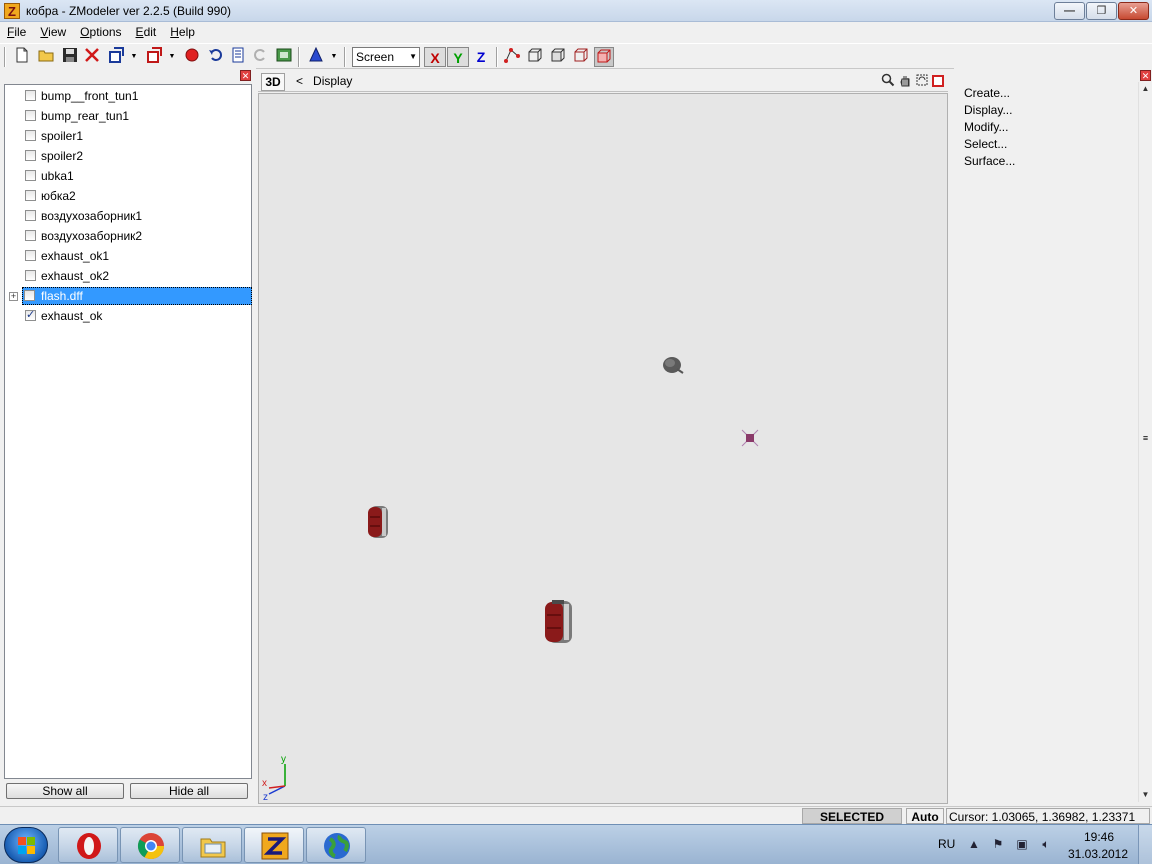 The height and width of the screenshot is (864, 1152). Describe the element at coordinates (100, 32) in the screenshot. I see `menu-options: Options` at that location.